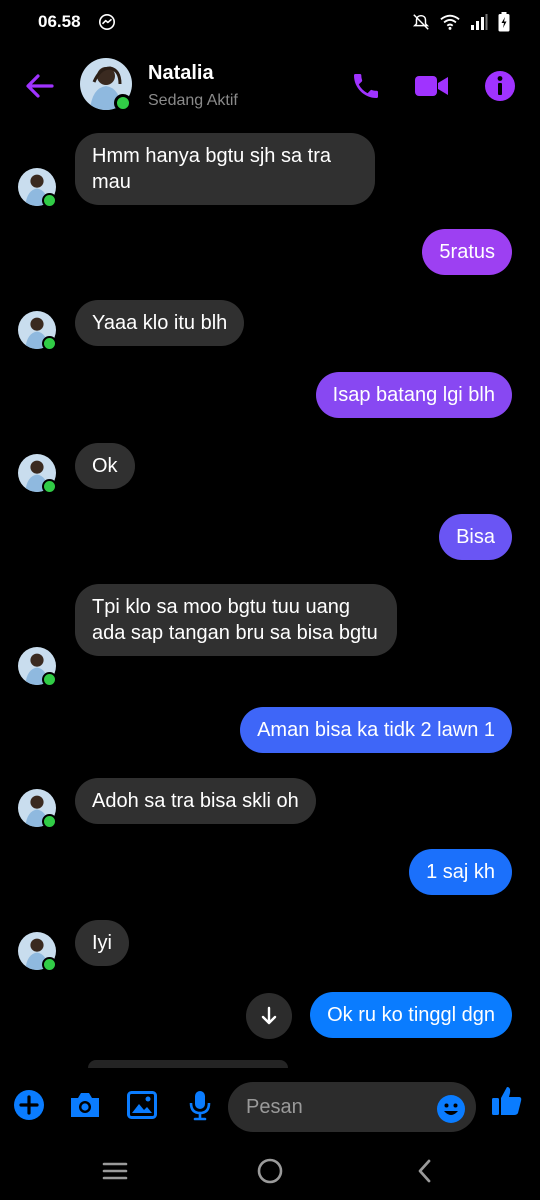 This screenshot has width=540, height=1200. I want to click on system-navigation-bar, so click(270, 1170).